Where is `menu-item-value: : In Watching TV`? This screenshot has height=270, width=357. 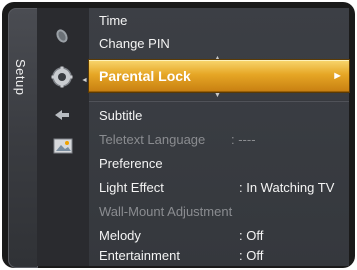 menu-item-value: : In Watching TV is located at coordinates (287, 187).